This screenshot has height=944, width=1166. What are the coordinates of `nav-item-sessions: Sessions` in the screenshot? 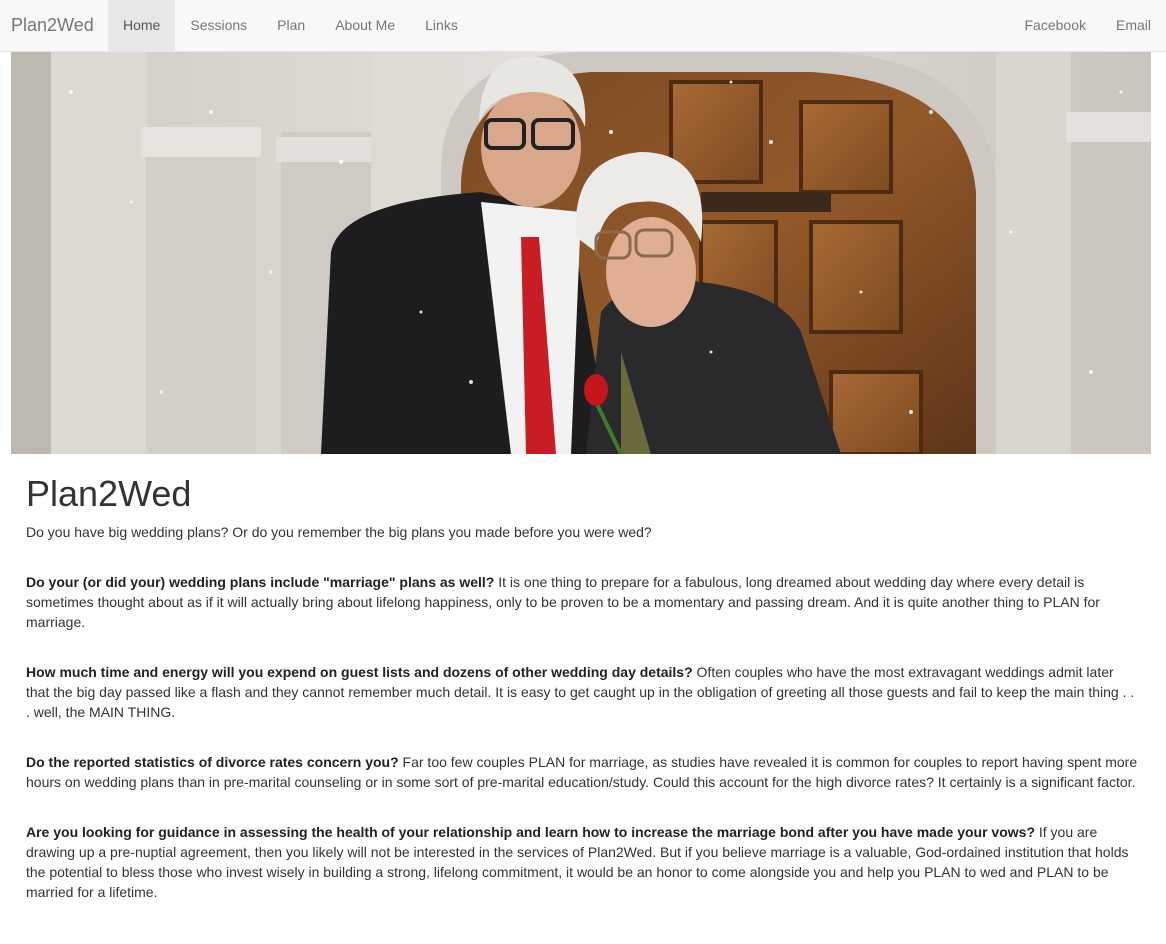 It's located at (218, 25).